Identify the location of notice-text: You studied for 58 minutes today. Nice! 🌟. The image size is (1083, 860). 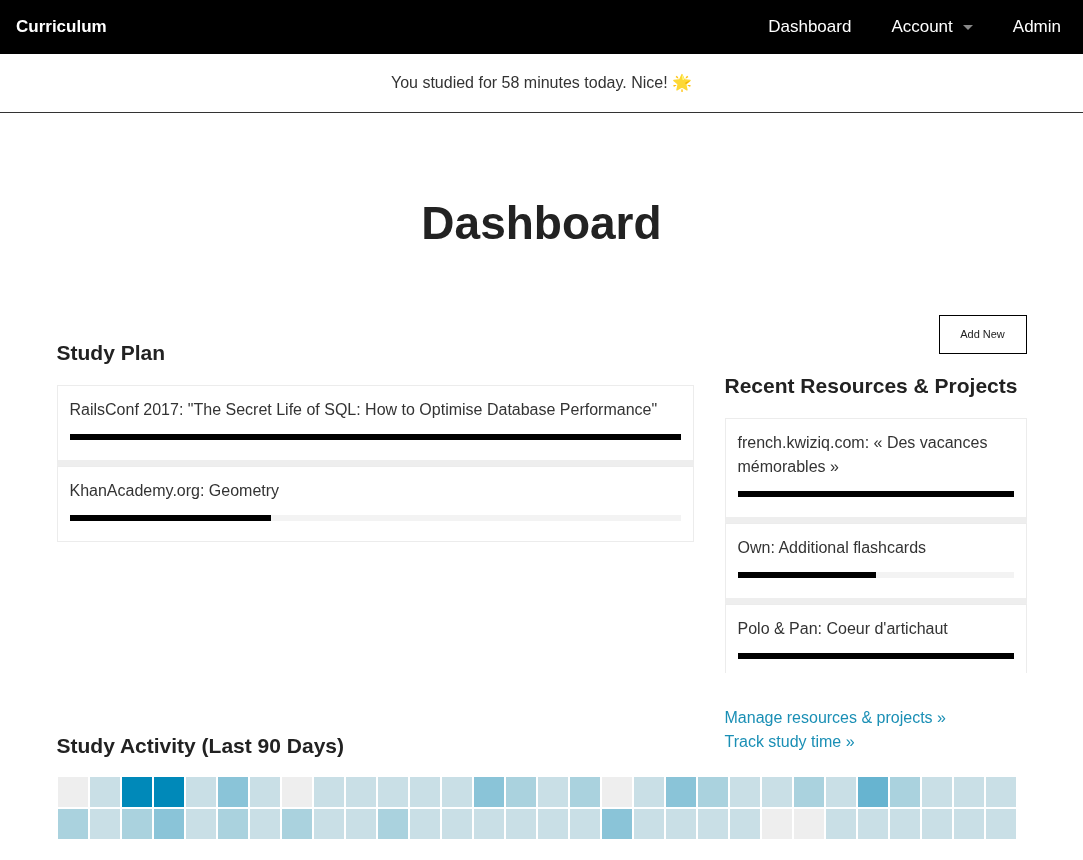
(541, 83).